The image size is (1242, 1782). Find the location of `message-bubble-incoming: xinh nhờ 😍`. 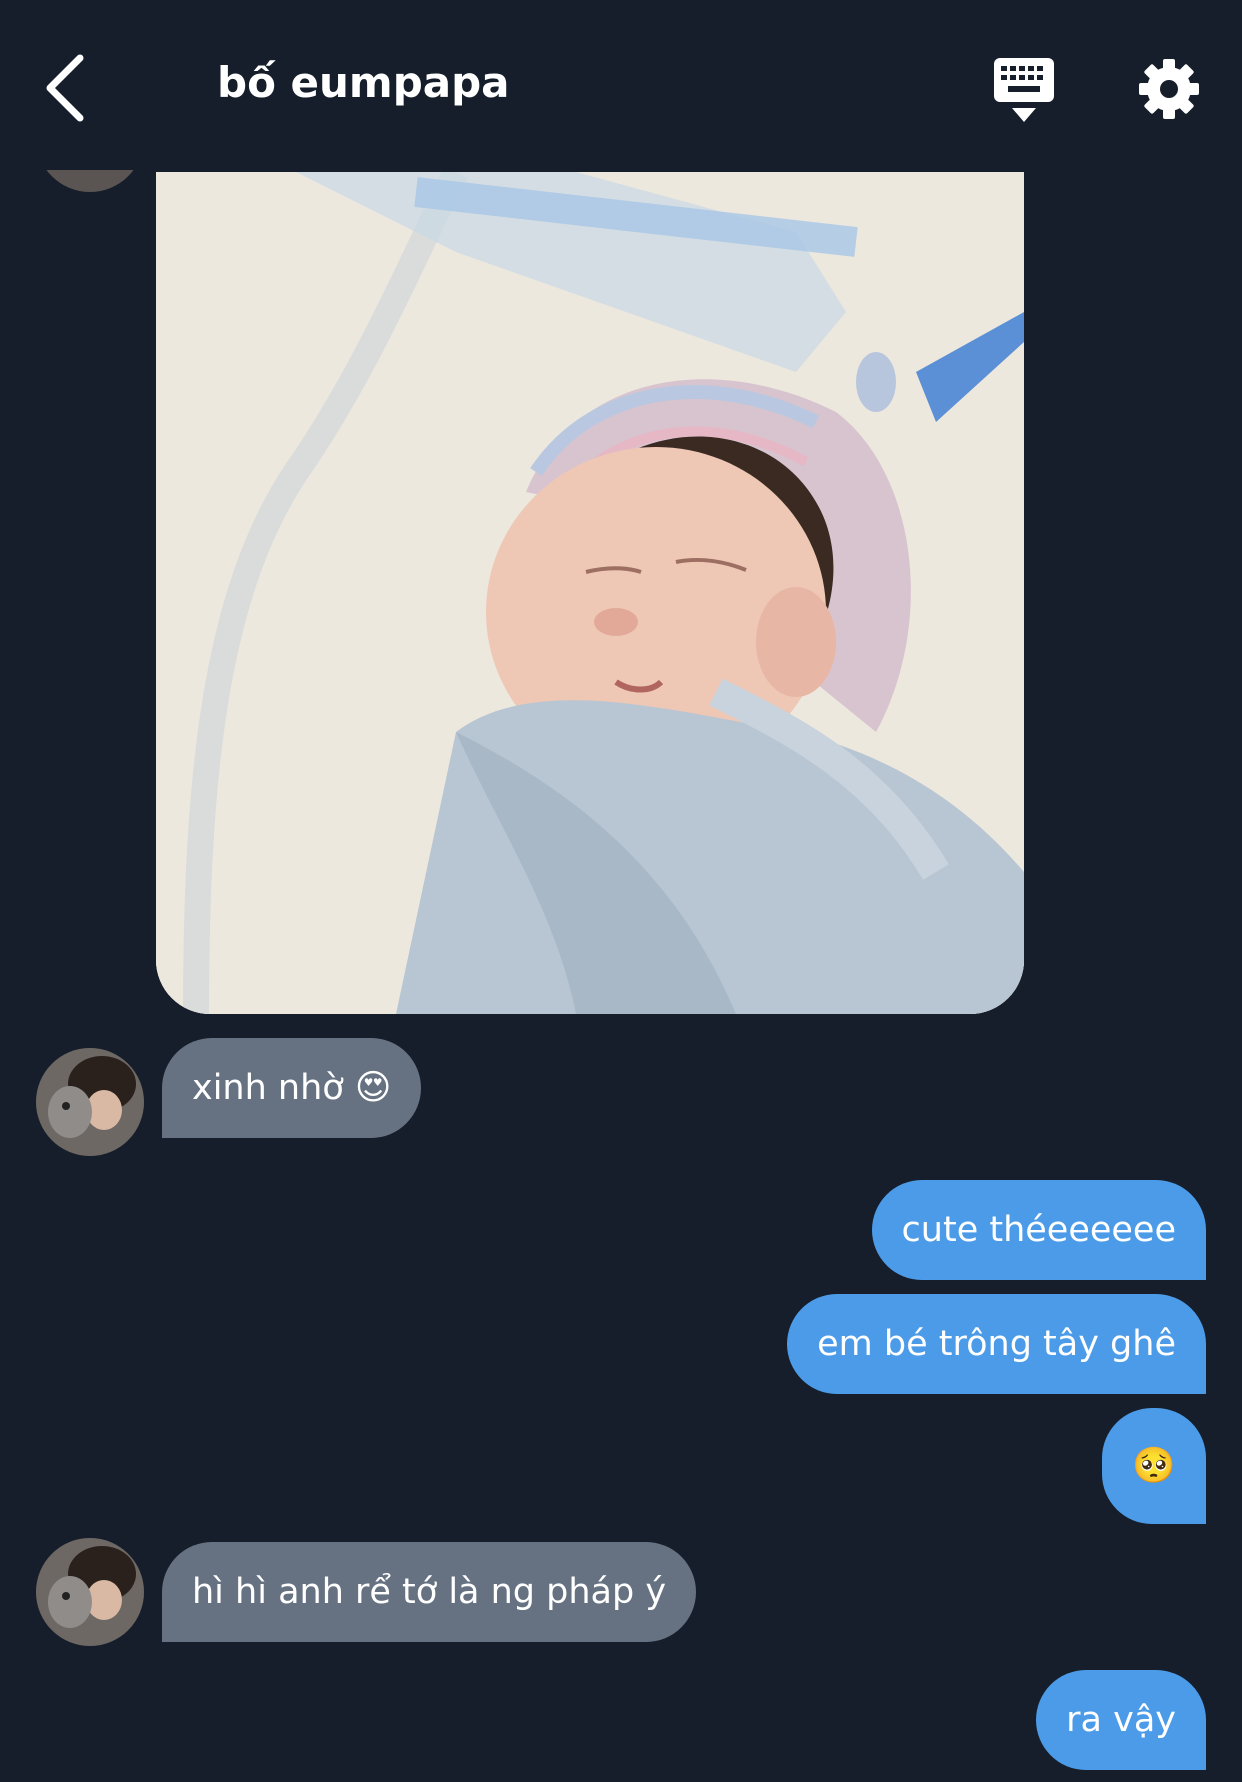

message-bubble-incoming: xinh nhờ 😍 is located at coordinates (292, 1088).